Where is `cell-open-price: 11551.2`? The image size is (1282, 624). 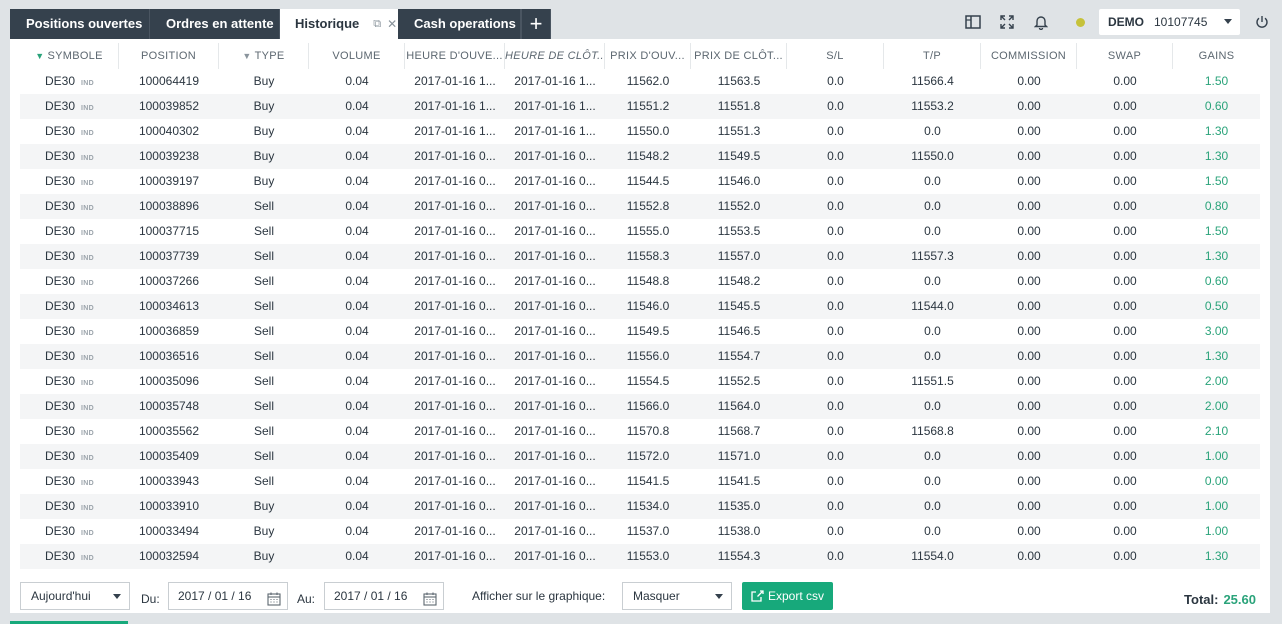 cell-open-price: 11551.2 is located at coordinates (648, 106).